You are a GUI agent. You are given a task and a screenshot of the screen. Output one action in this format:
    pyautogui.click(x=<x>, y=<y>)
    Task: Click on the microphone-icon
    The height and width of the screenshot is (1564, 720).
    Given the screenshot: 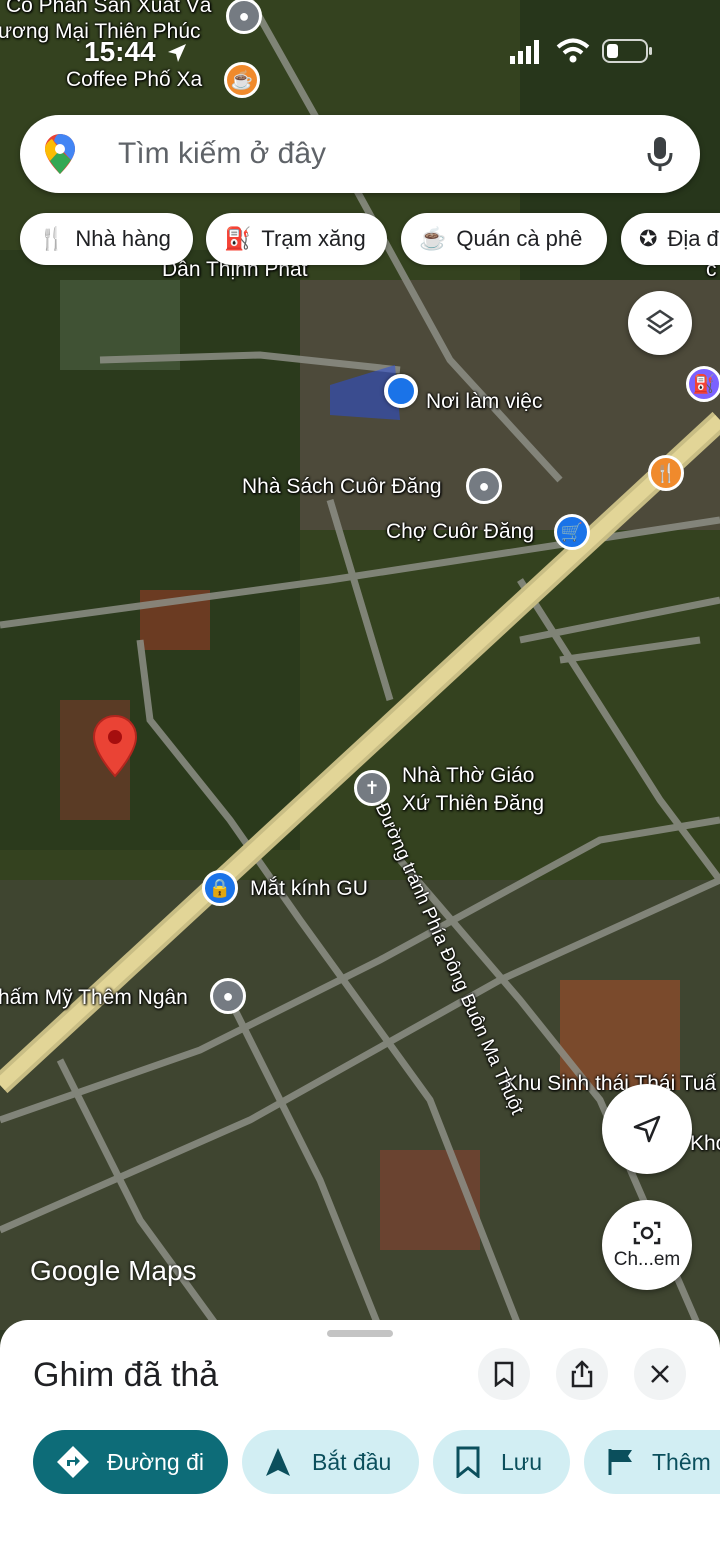 What is the action you would take?
    pyautogui.click(x=660, y=154)
    